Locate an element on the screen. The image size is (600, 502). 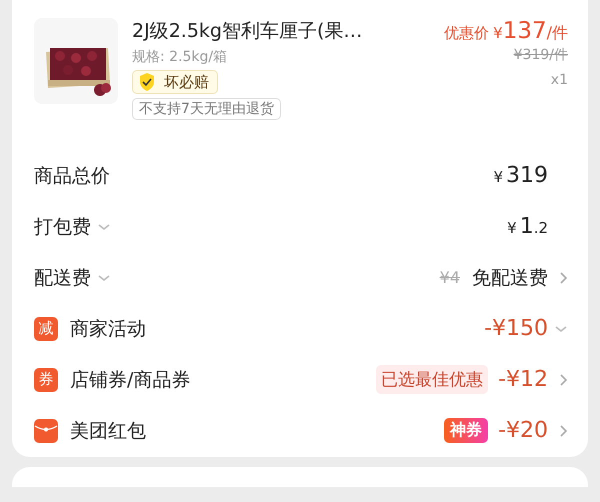
fee-note: 免配送费 is located at coordinates (510, 278).